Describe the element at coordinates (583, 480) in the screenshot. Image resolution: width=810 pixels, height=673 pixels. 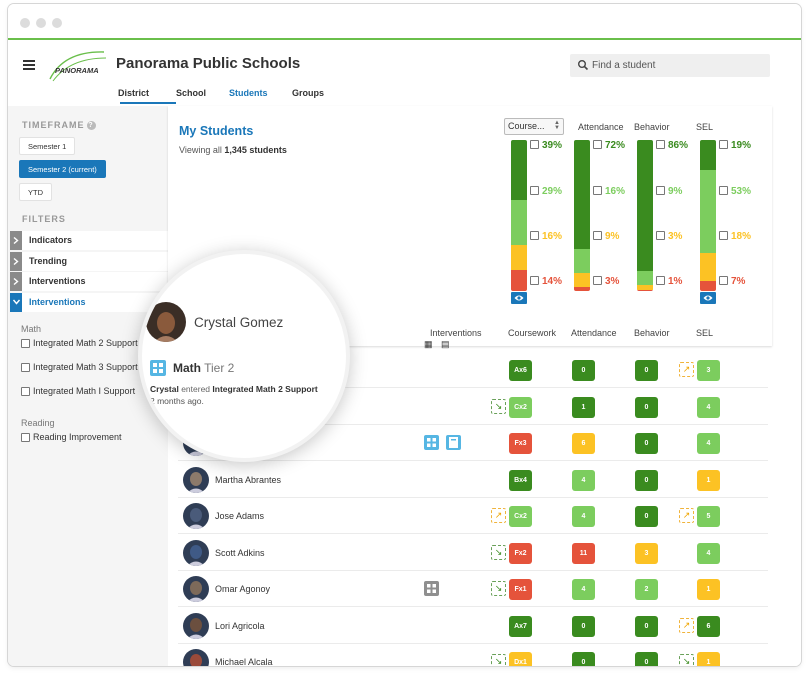
I see `attendance-chip: 4` at that location.